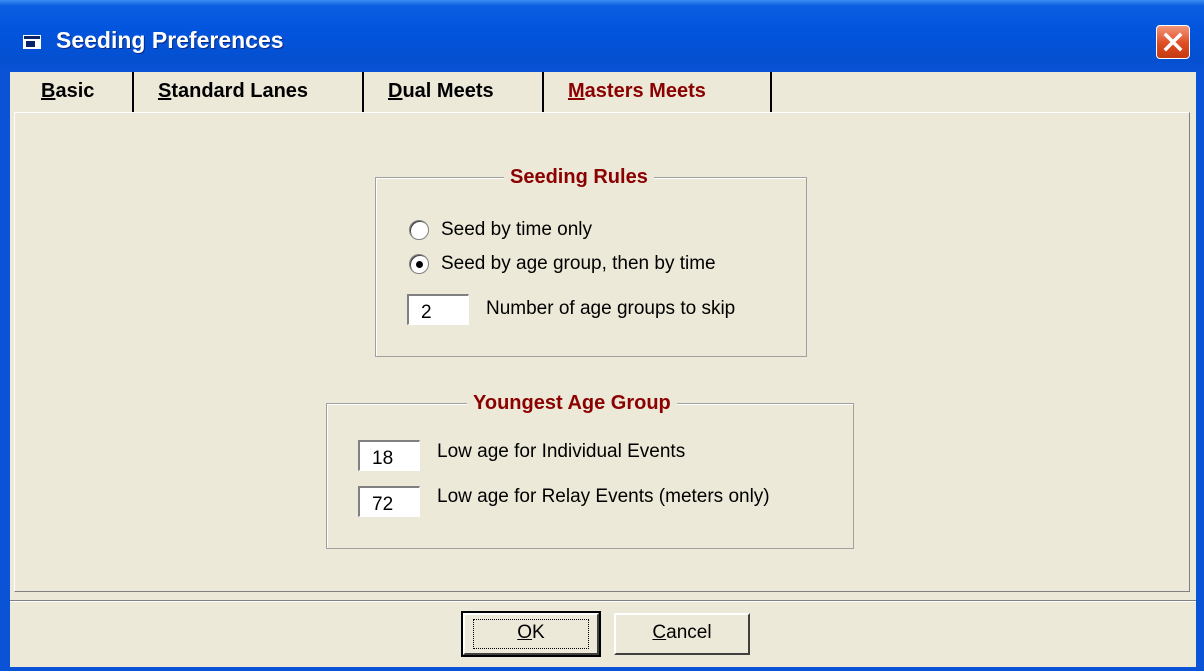 The height and width of the screenshot is (671, 1204). I want to click on age-groups-skip-field, so click(438, 309).